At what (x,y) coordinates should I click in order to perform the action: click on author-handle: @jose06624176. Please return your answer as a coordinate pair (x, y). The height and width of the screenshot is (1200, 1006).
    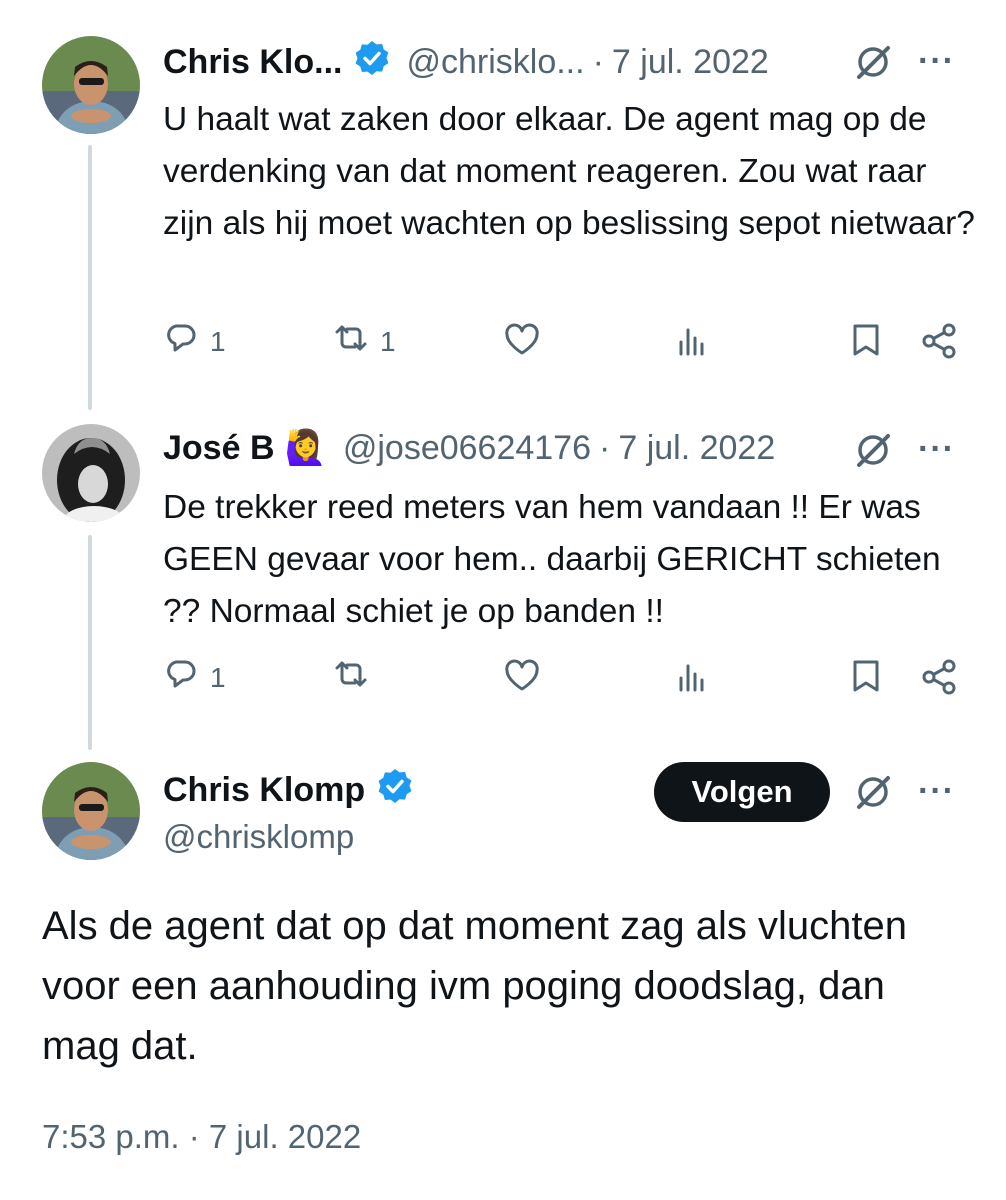
    Looking at the image, I should click on (467, 448).